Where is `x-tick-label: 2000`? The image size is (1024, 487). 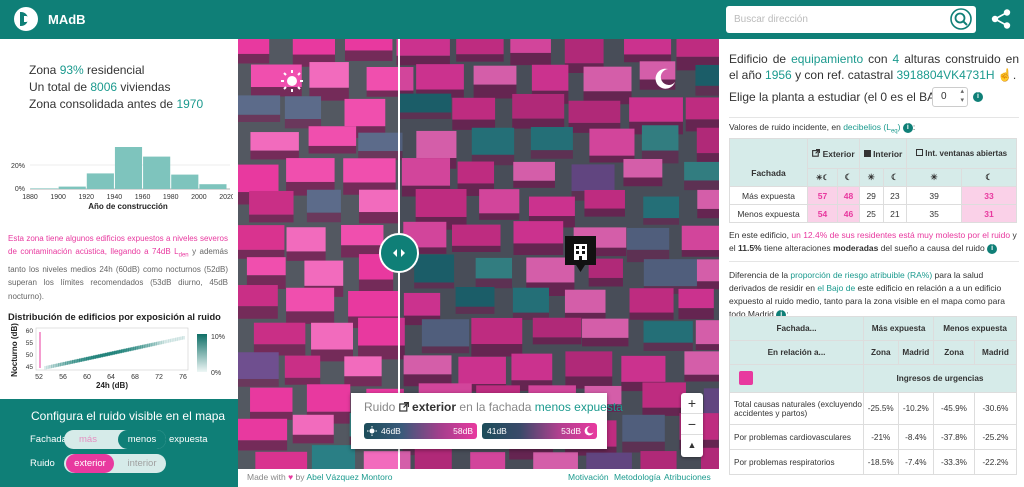 x-tick-label: 2000 is located at coordinates (199, 197).